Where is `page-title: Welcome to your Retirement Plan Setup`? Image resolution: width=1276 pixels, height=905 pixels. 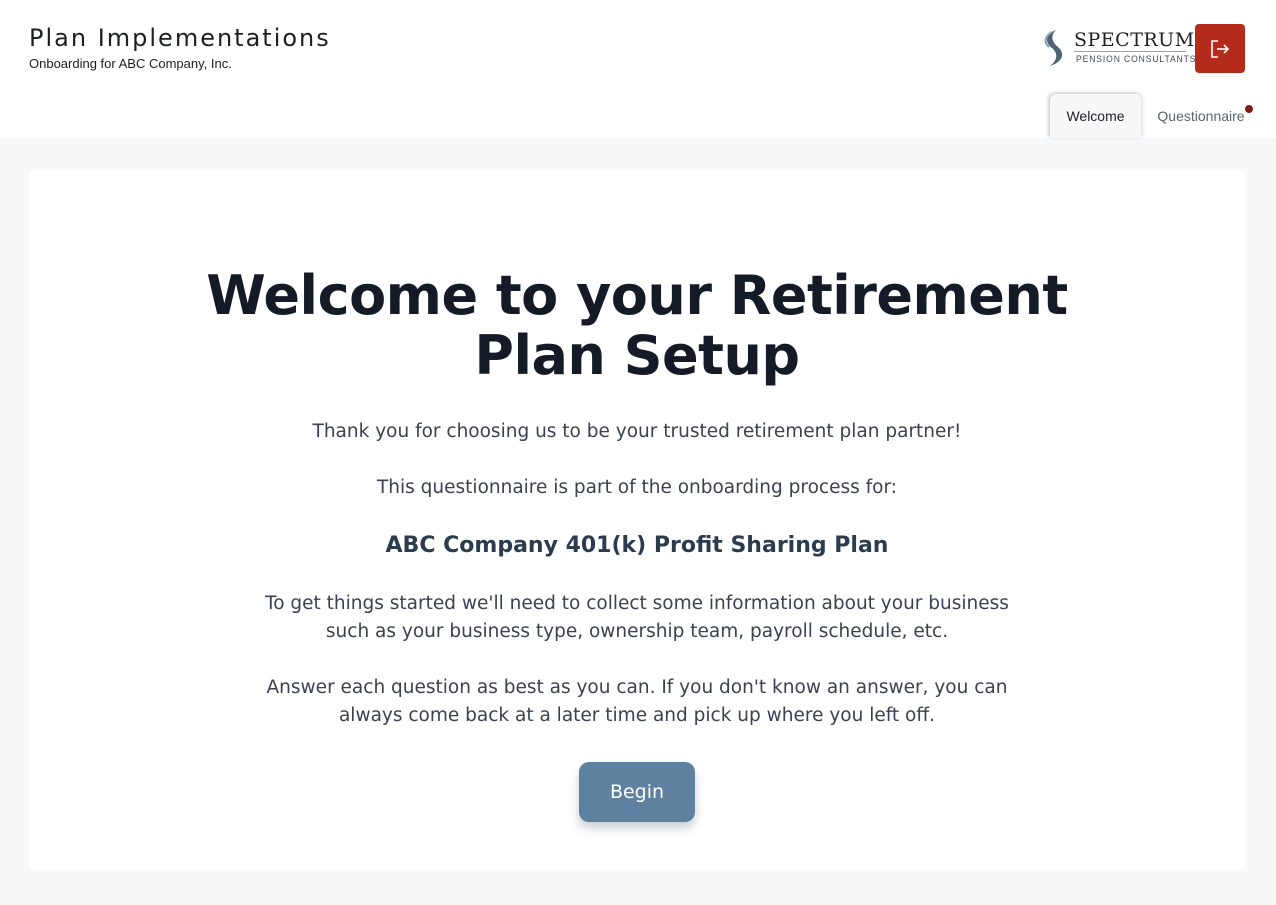 page-title: Welcome to your Retirement Plan Setup is located at coordinates (637, 326).